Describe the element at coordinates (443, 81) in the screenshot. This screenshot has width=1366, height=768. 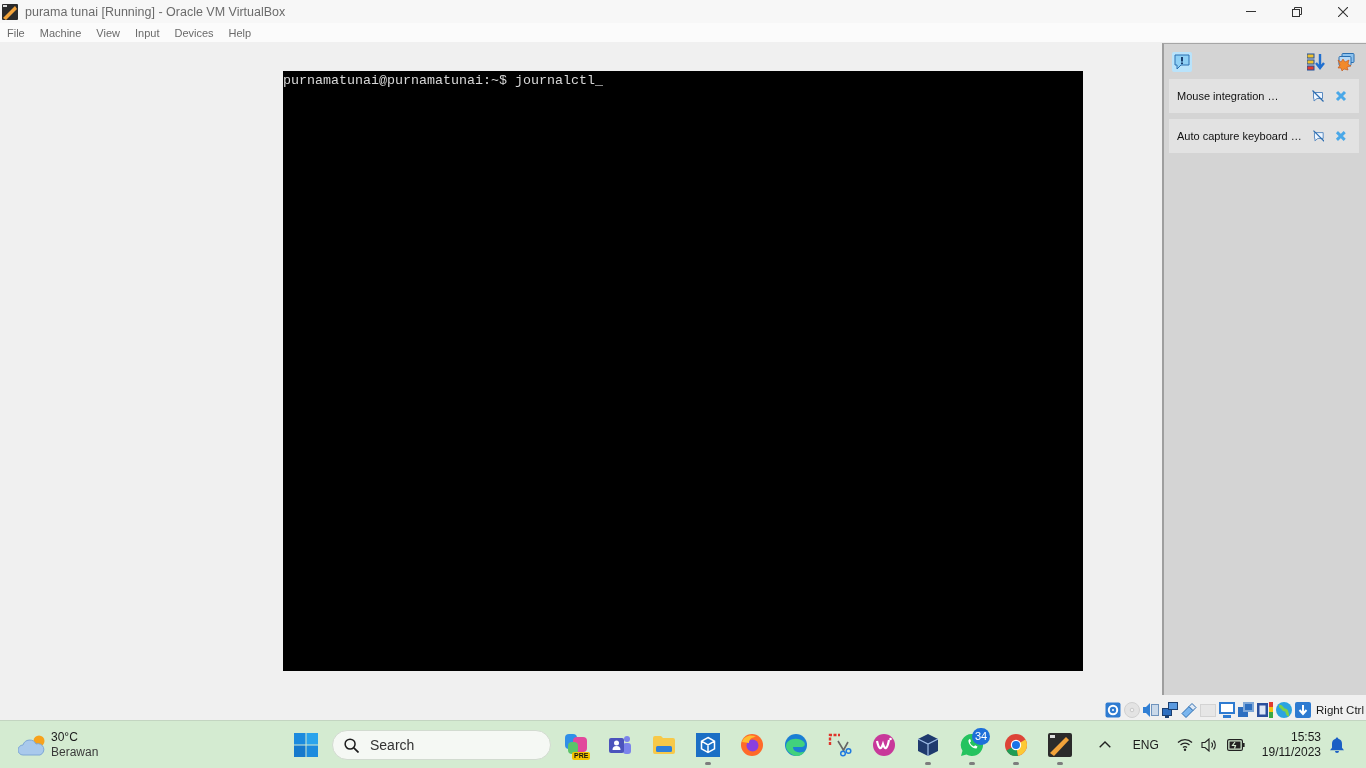
I see `console-line: purnamatunai@purnamatunai:~$ journalctl_` at that location.